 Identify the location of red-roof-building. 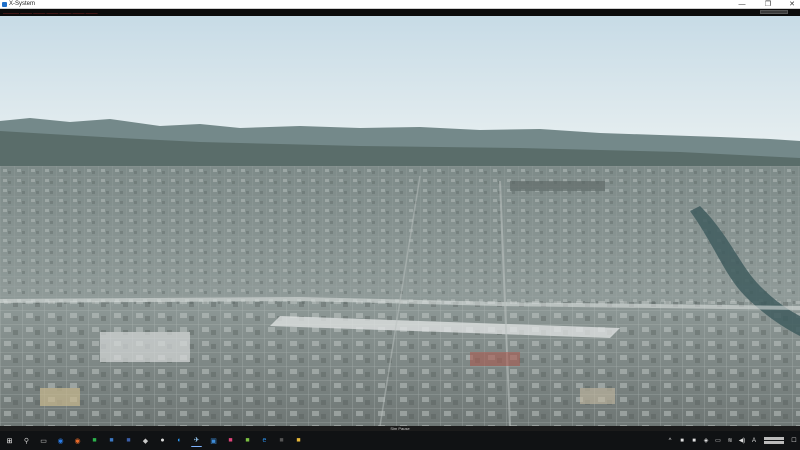
(495, 359).